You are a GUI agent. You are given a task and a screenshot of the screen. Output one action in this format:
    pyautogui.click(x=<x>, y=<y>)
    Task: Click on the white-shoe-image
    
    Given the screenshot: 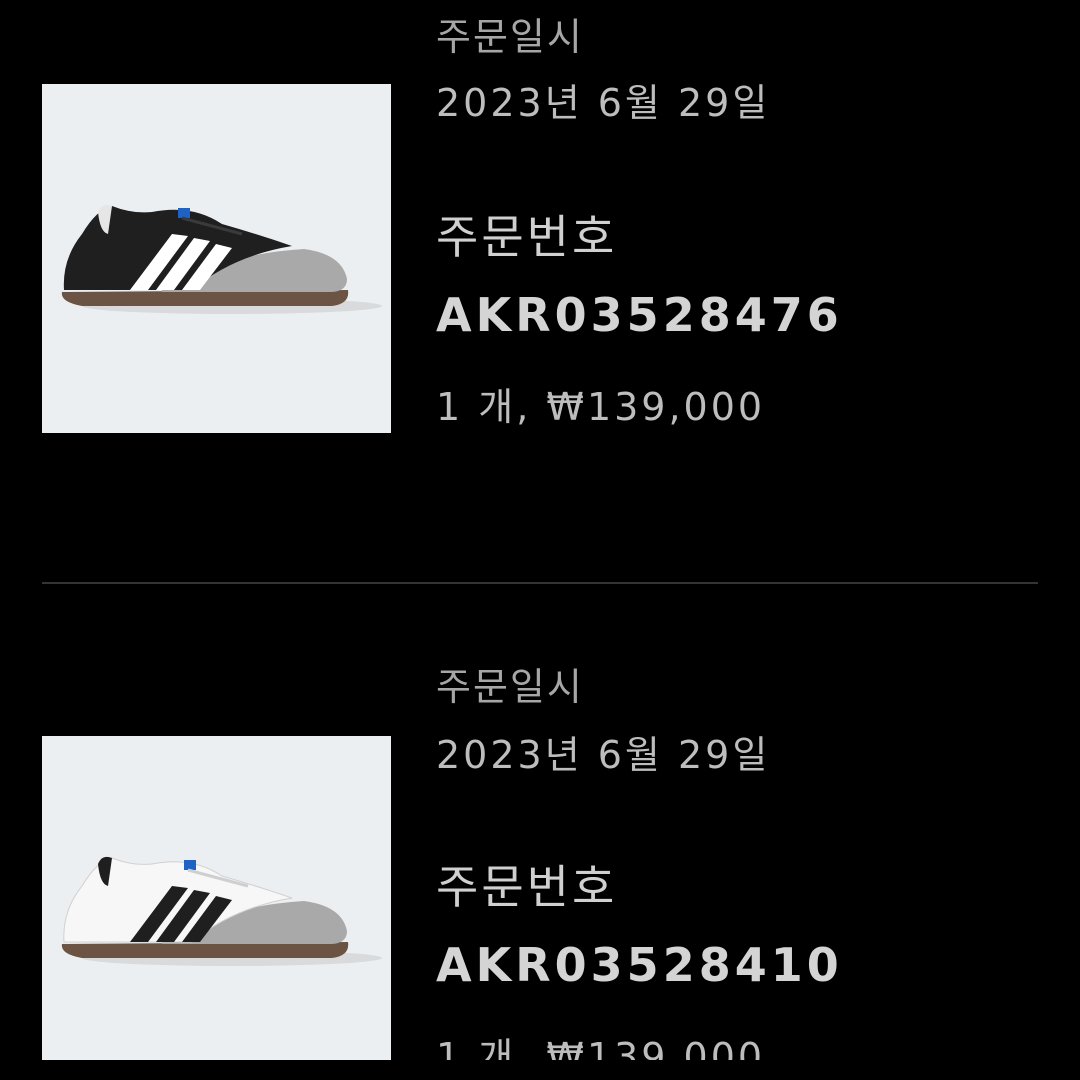 What is the action you would take?
    pyautogui.click(x=221, y=911)
    